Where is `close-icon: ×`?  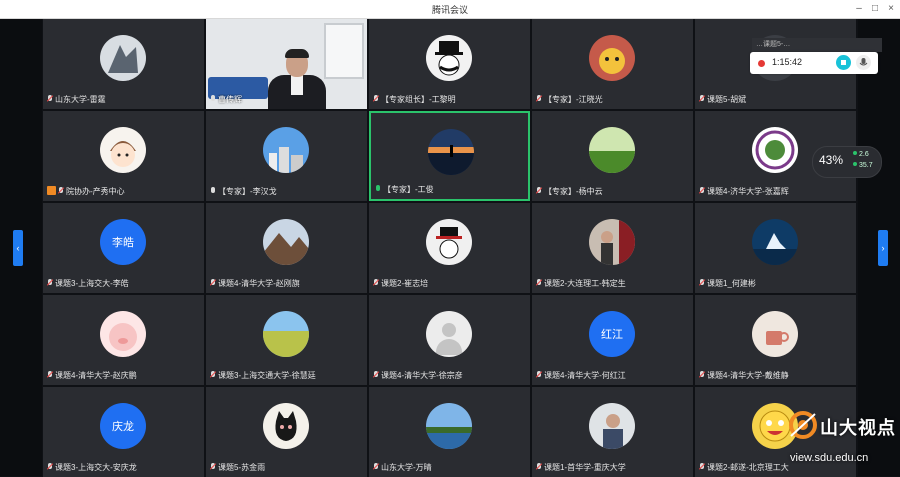 close-icon: × is located at coordinates (891, 9).